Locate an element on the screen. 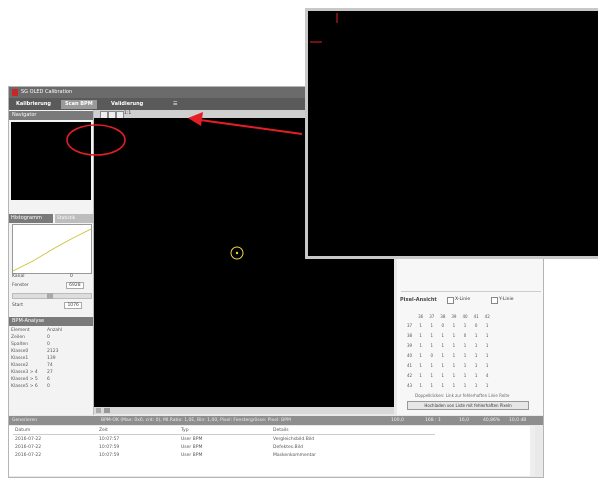 This screenshot has width=598, height=482. annotation-arrow-line is located at coordinates (251, 127).